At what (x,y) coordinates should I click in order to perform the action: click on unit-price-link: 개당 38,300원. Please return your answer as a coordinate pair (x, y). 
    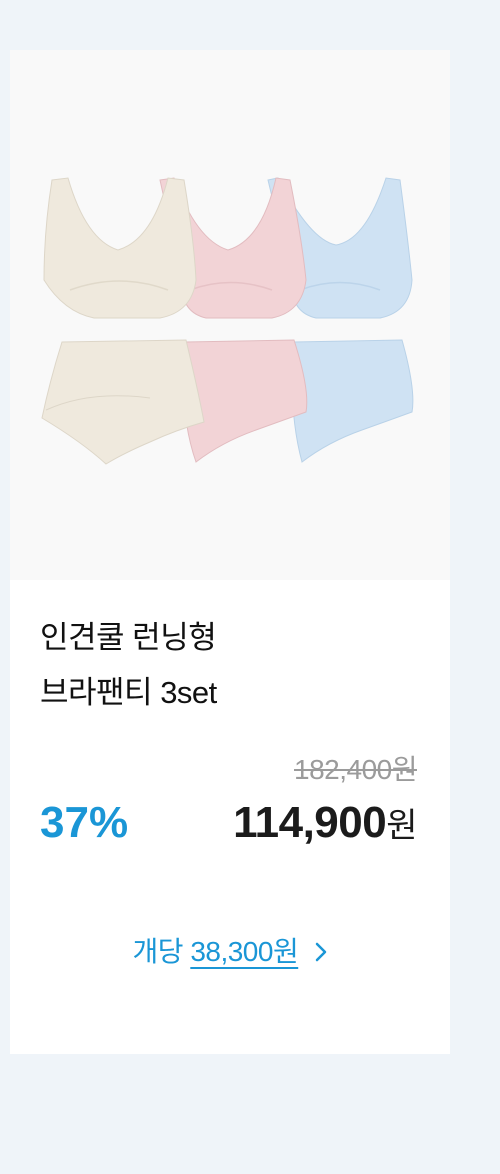
    Looking at the image, I should click on (230, 950).